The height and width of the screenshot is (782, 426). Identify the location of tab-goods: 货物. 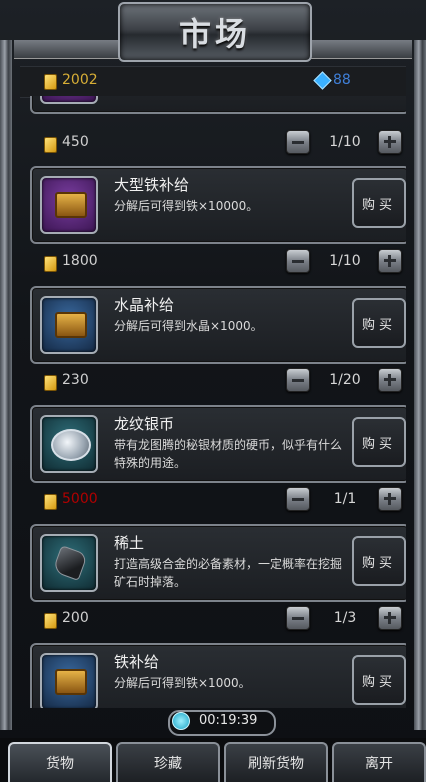
(60, 762).